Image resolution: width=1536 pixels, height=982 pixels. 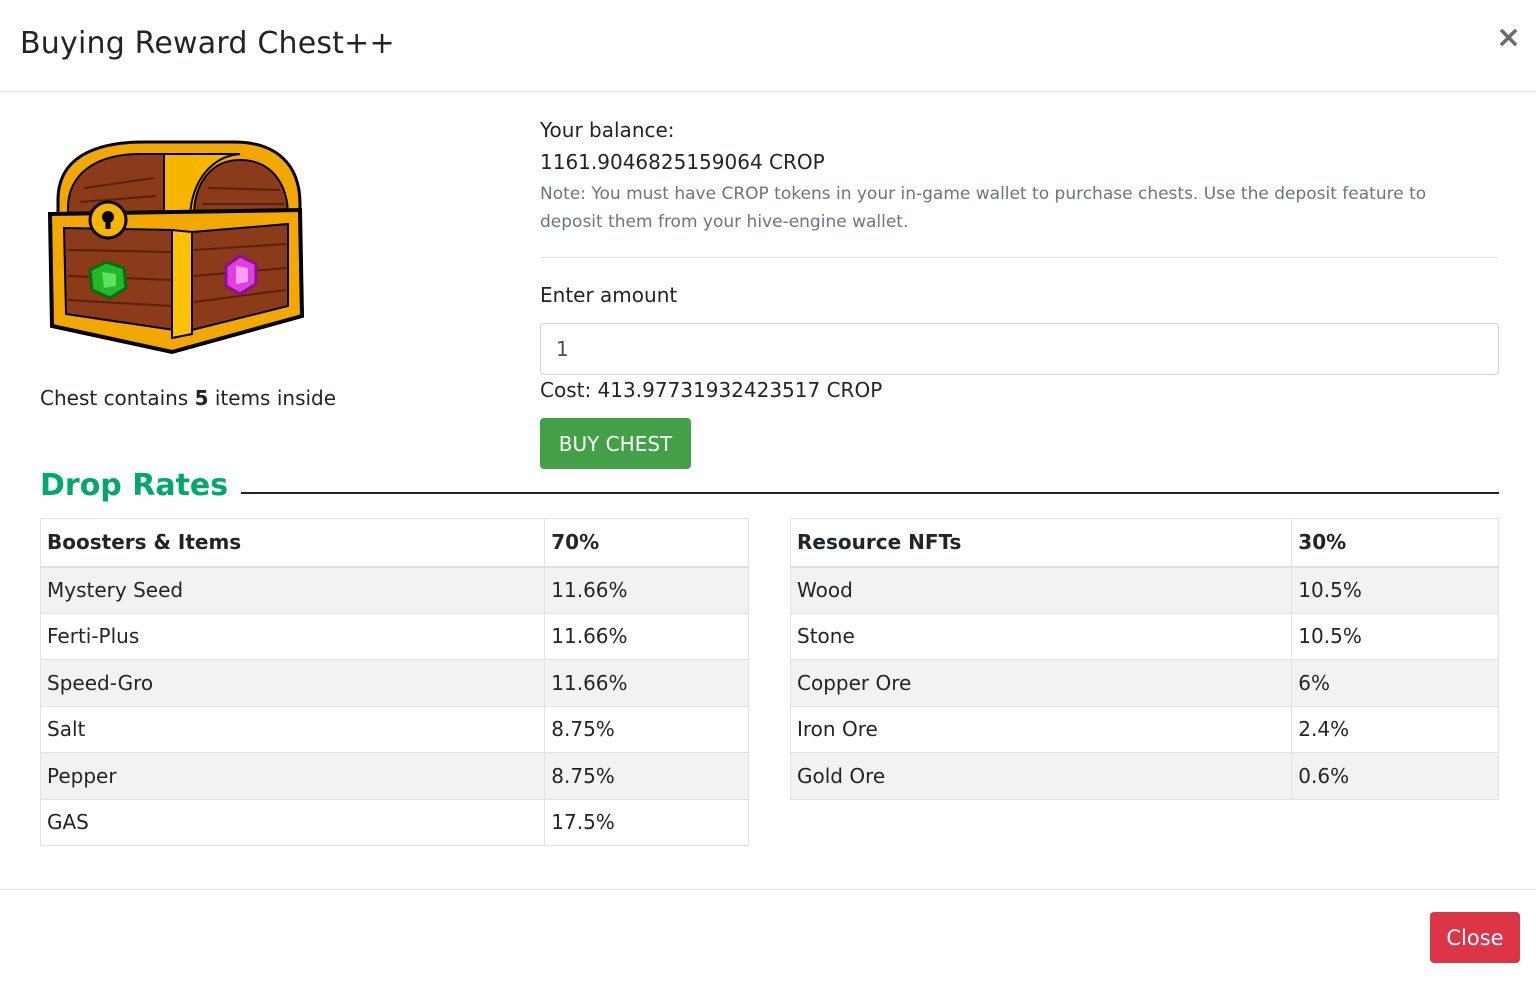 I want to click on table-row: Speed-Gro 11.66%, so click(x=394, y=683).